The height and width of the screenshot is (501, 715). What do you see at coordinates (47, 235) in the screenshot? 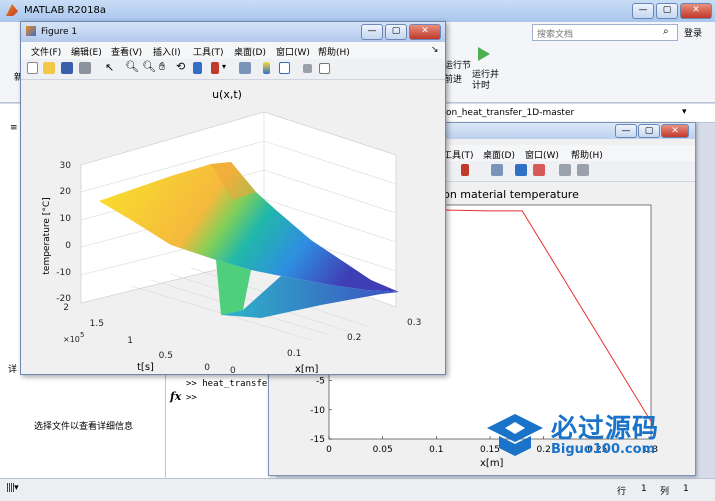
I see `fig1-z-axis-label: temperature [°C]` at bounding box center [47, 235].